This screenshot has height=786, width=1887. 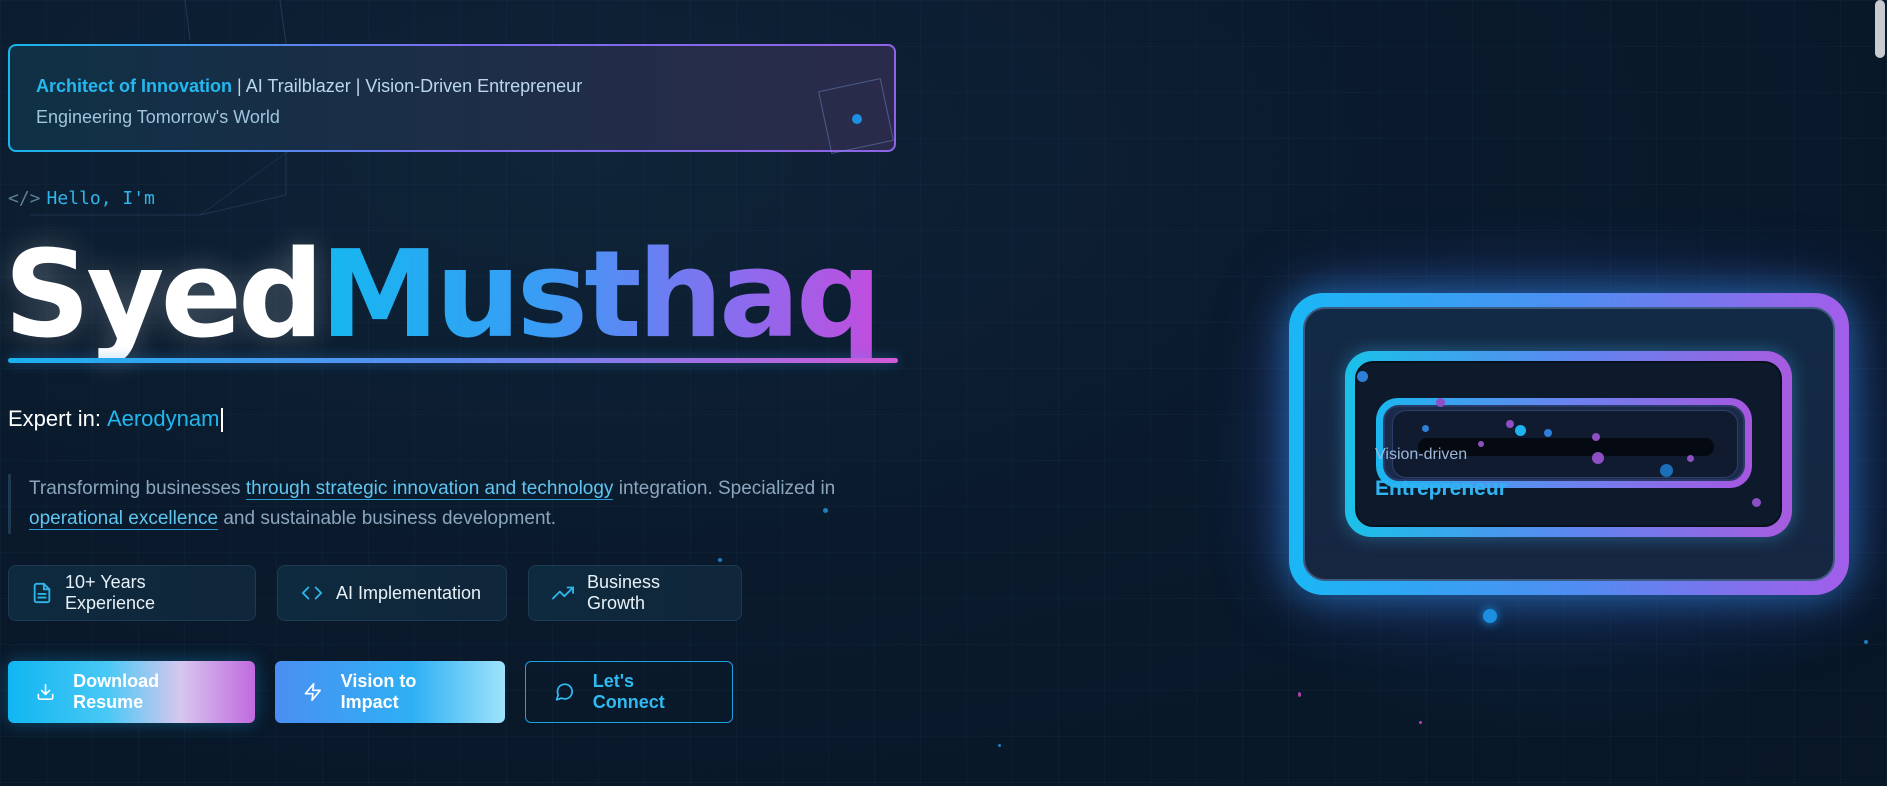 I want to click on expert-line: Expert in: Aerodynam, so click(x=116, y=419).